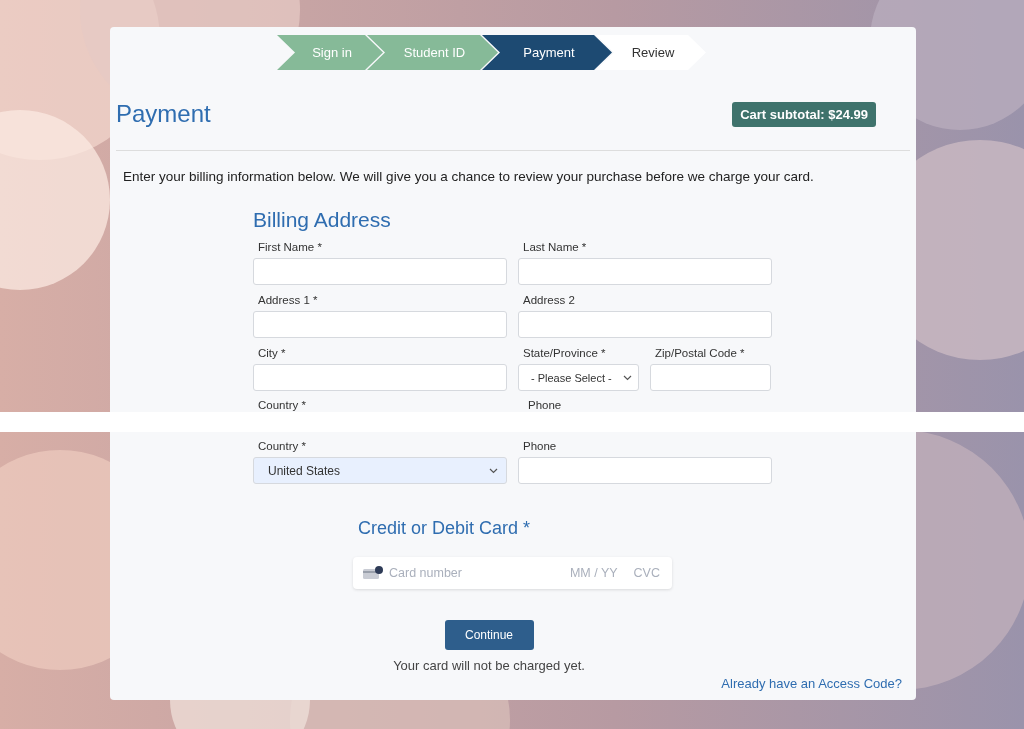 The width and height of the screenshot is (1024, 729). Describe the element at coordinates (163, 114) in the screenshot. I see `page-title: Payment` at that location.